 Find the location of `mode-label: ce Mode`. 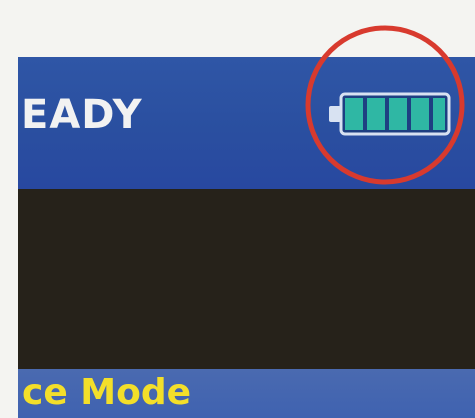

mode-label: ce Mode is located at coordinates (107, 392).